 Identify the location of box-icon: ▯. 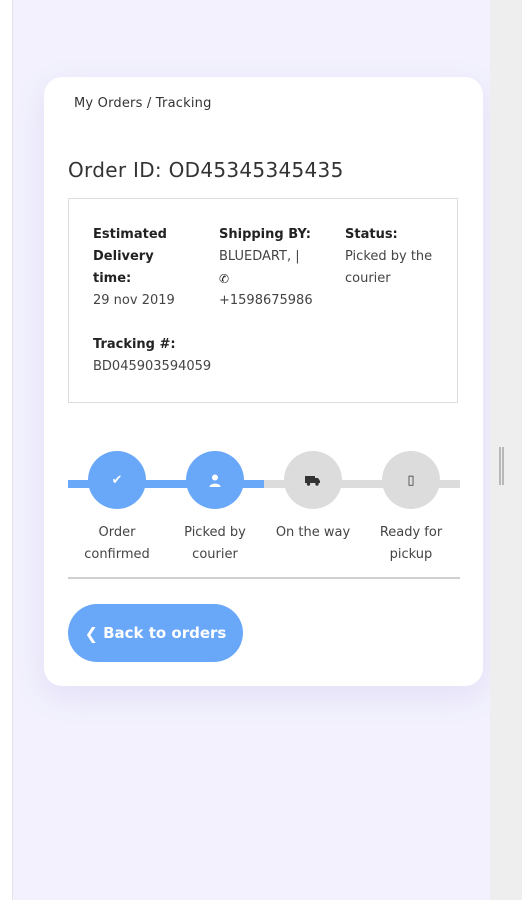
(411, 480).